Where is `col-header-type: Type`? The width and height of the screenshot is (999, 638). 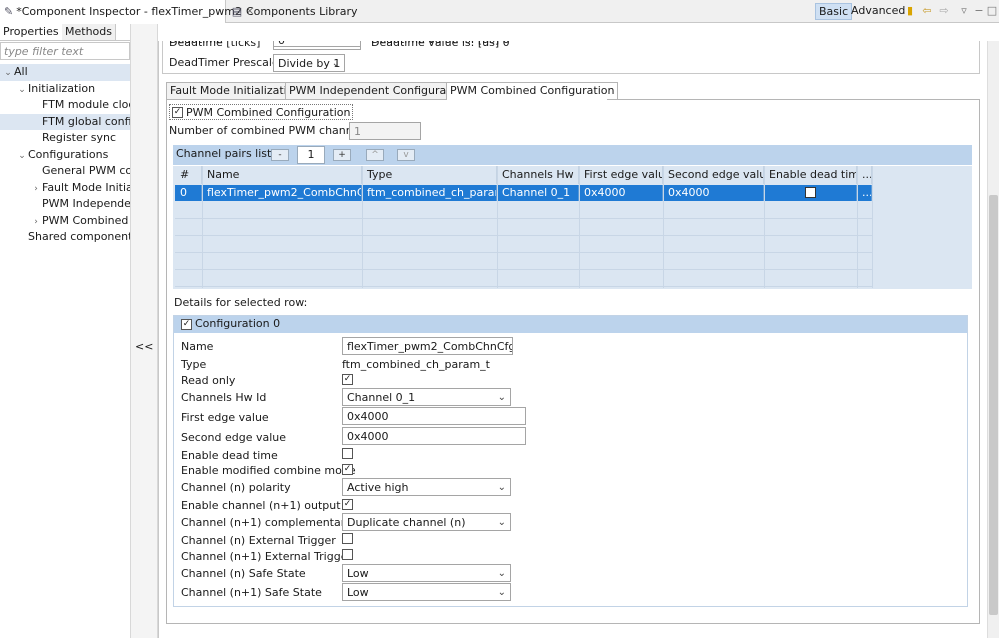 col-header-type: Type is located at coordinates (429, 175).